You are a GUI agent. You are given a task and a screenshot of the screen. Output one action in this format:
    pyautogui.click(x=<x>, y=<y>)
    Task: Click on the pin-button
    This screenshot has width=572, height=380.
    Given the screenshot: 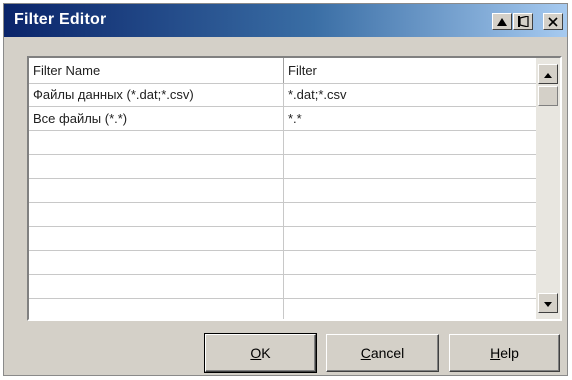 What is the action you would take?
    pyautogui.click(x=523, y=21)
    